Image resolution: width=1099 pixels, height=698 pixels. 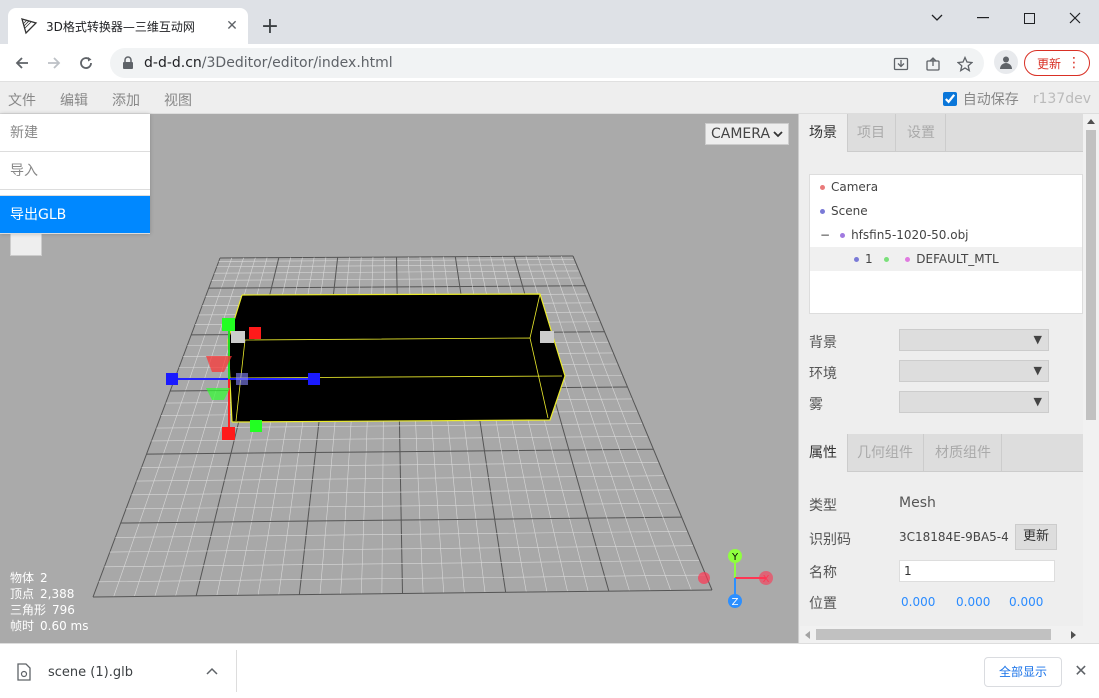 I want to click on name-label: 名称, so click(x=823, y=573).